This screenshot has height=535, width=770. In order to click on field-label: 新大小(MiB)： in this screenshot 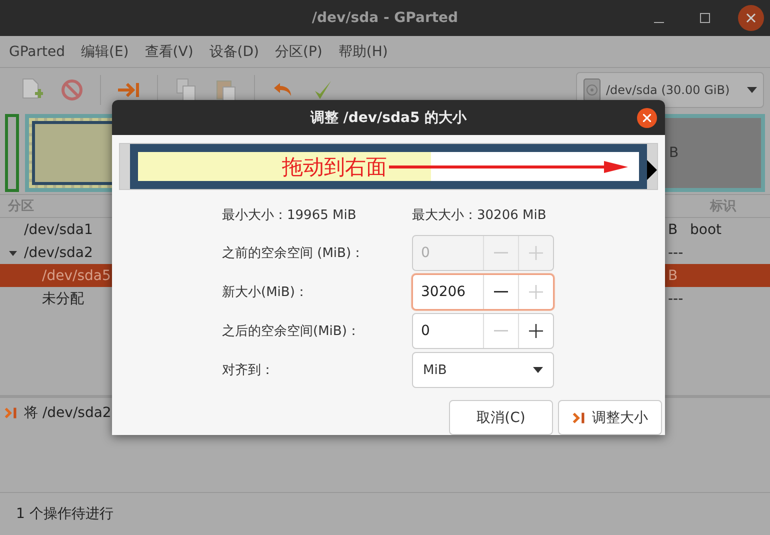, I will do `click(265, 292)`.